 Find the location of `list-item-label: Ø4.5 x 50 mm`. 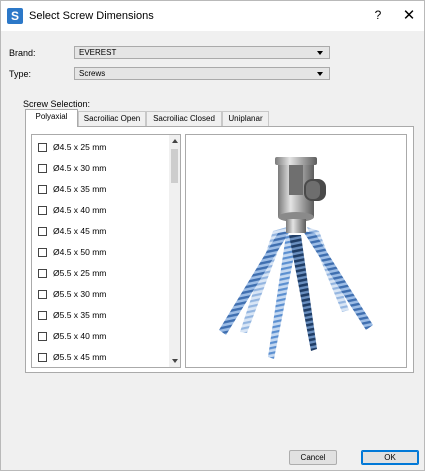

list-item-label: Ø4.5 x 50 mm is located at coordinates (80, 252).